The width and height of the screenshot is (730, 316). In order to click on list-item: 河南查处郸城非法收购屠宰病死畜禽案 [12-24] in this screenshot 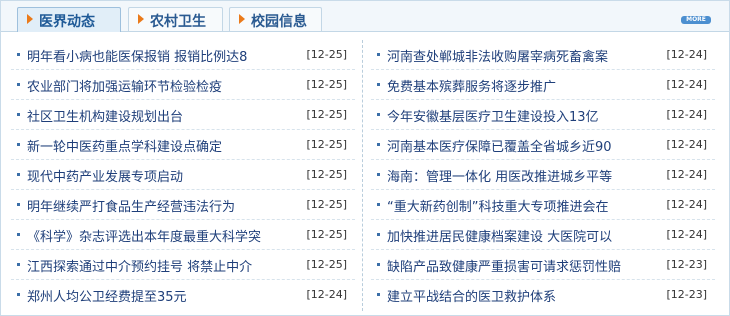, I will do `click(543, 55)`.